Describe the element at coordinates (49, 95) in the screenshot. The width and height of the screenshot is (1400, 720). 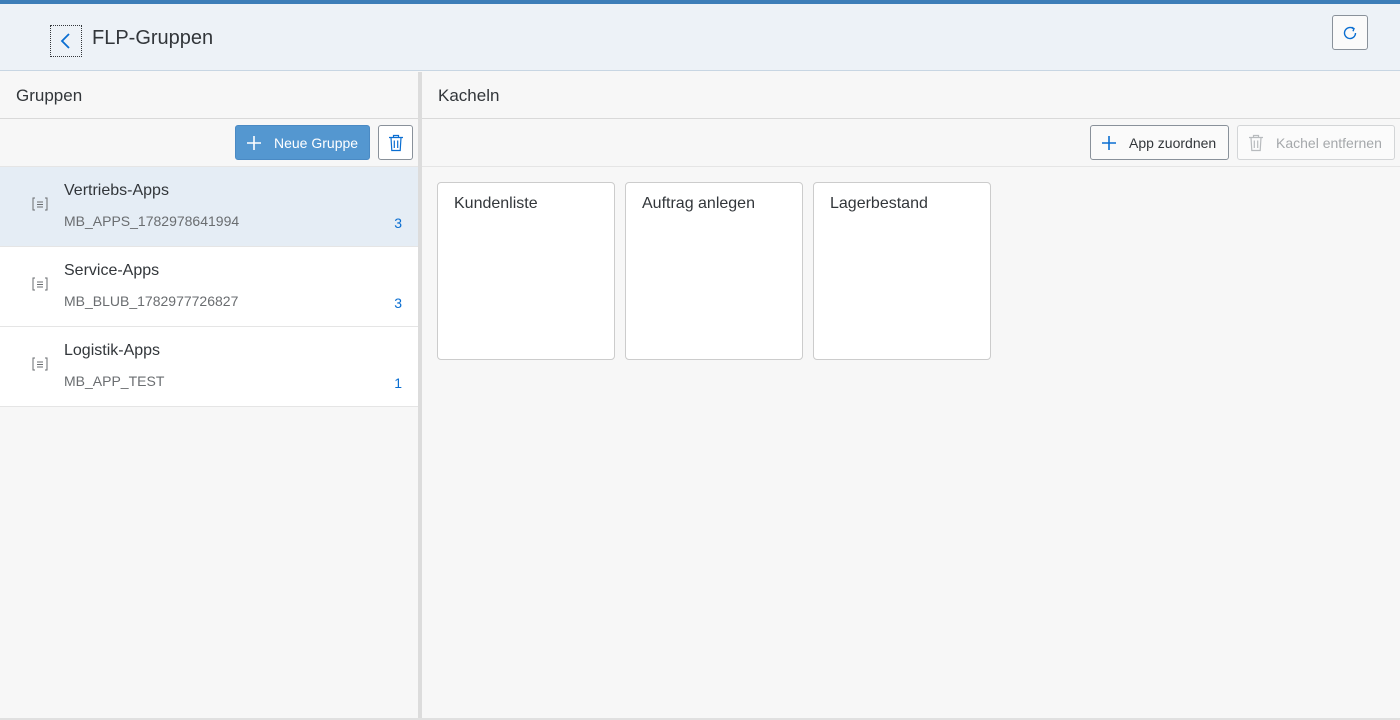
I see `groups-pane-title: Gruppen` at that location.